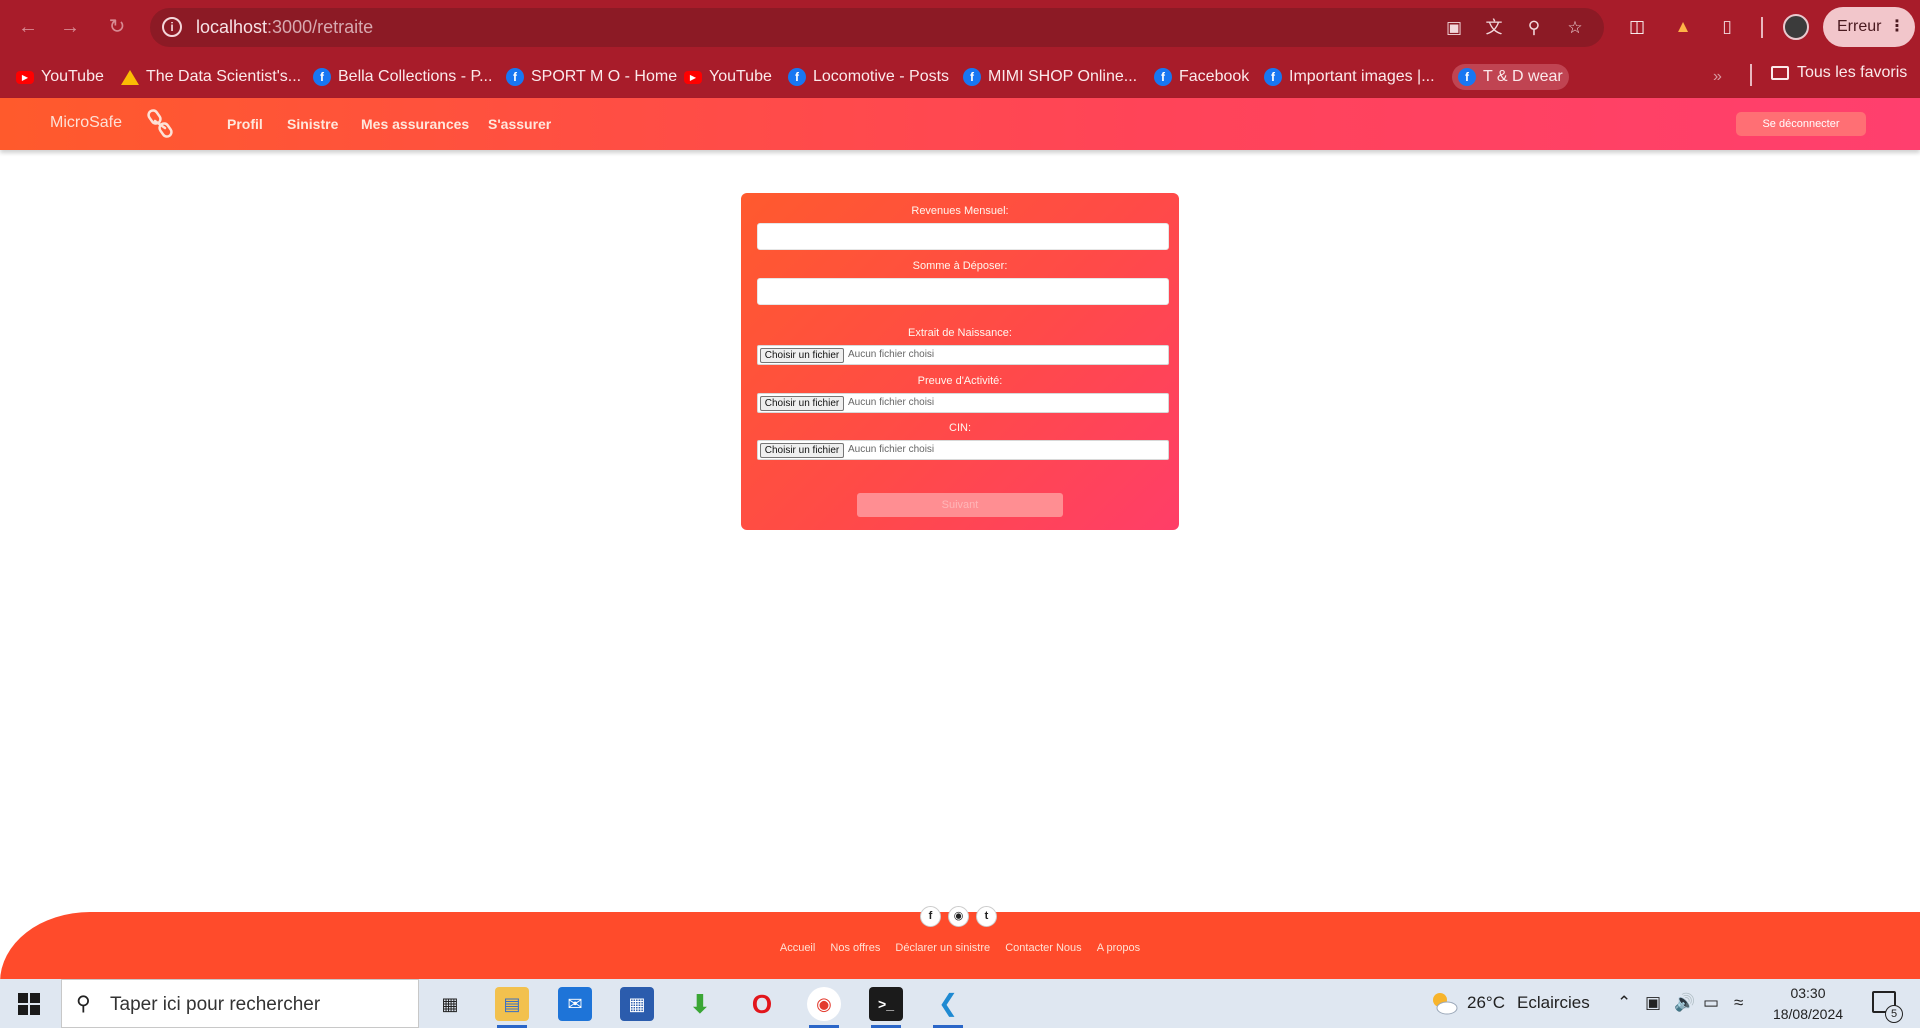 The width and height of the screenshot is (1920, 1028). What do you see at coordinates (1808, 1004) in the screenshot?
I see `system-clock: 03:30 18/08/2024` at bounding box center [1808, 1004].